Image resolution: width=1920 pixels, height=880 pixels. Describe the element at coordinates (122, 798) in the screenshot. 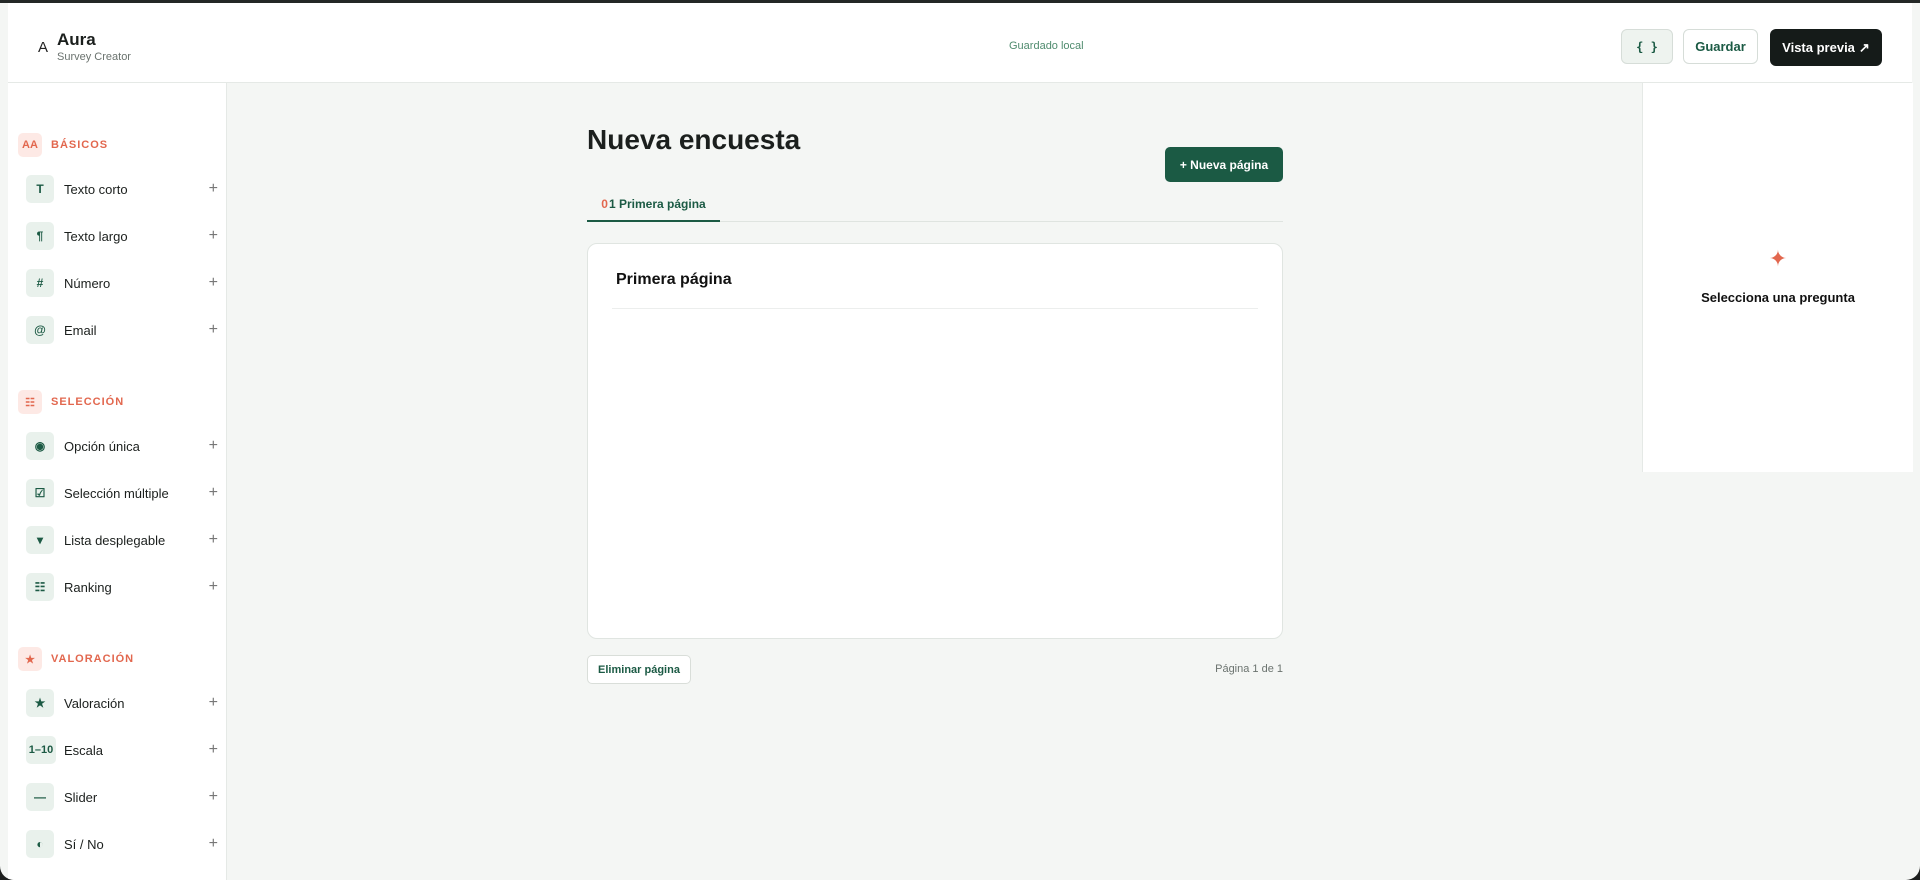

I see `palette-item-slider: — Slider +` at that location.